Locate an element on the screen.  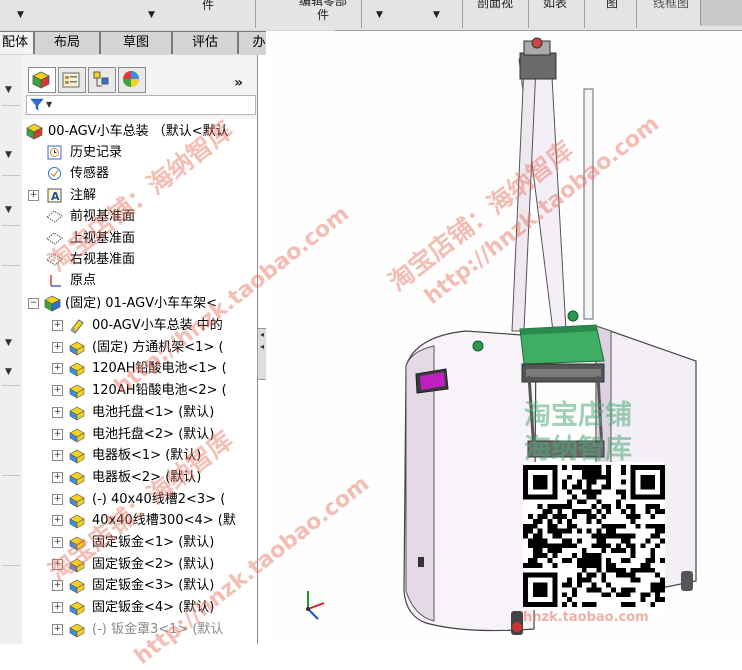
tree-child-item: +40x40线槽300<4> (默 is located at coordinates (129, 520).